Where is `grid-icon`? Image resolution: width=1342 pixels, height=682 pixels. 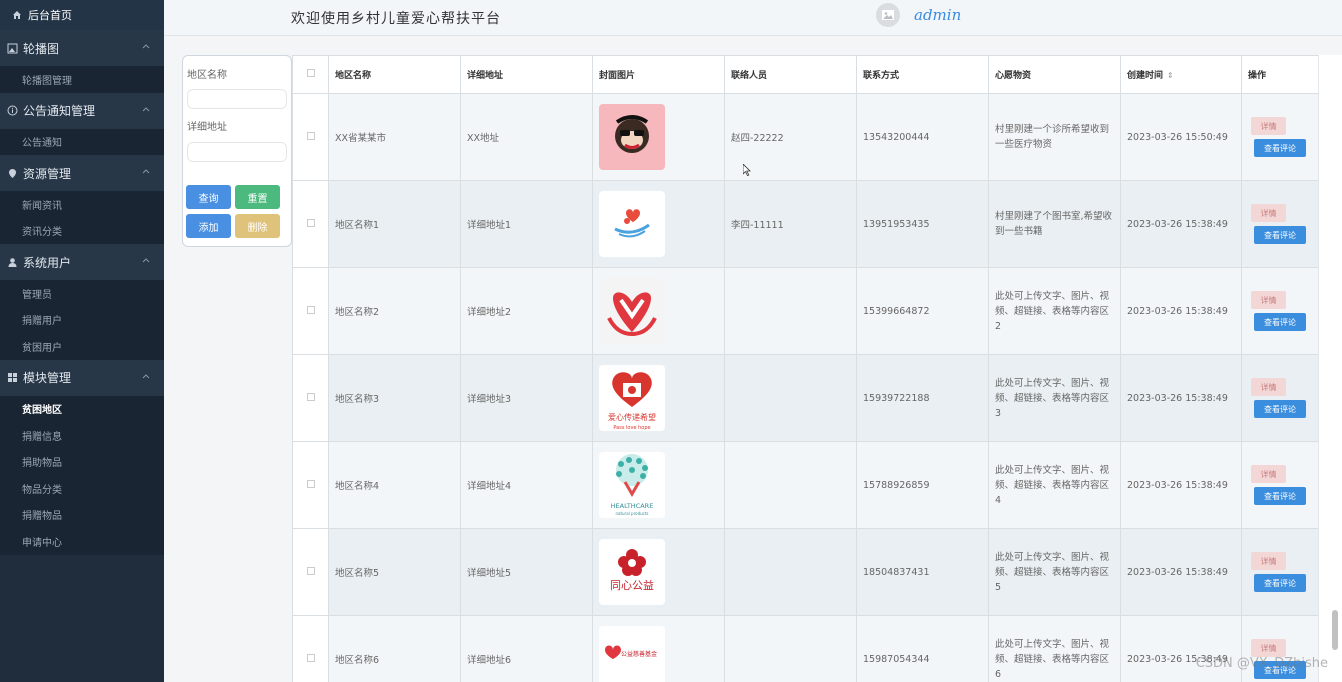 grid-icon is located at coordinates (12, 377).